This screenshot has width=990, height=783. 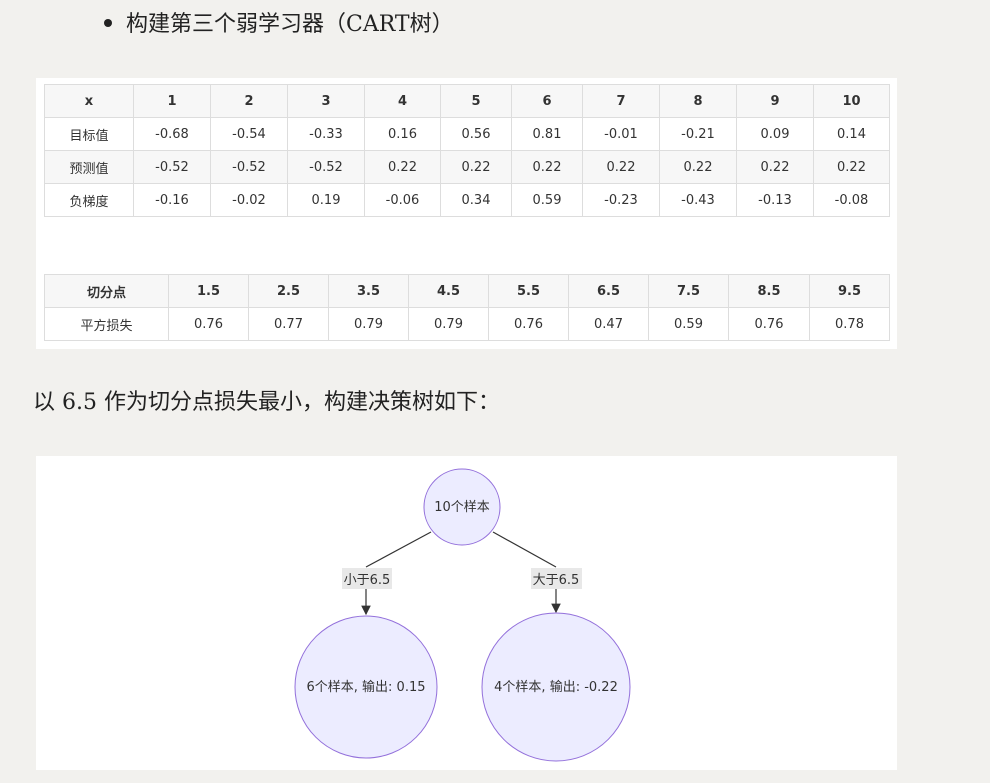 What do you see at coordinates (326, 101) in the screenshot?
I see `column-header: 3` at bounding box center [326, 101].